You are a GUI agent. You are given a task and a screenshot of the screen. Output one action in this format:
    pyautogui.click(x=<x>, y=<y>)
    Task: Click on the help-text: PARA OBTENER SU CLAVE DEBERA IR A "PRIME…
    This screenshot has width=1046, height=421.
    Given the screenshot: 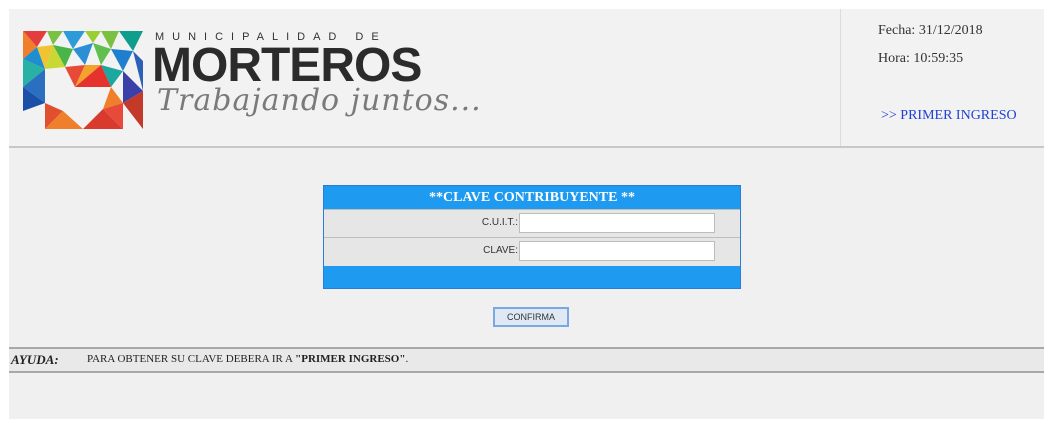 What is the action you would take?
    pyautogui.click(x=247, y=359)
    